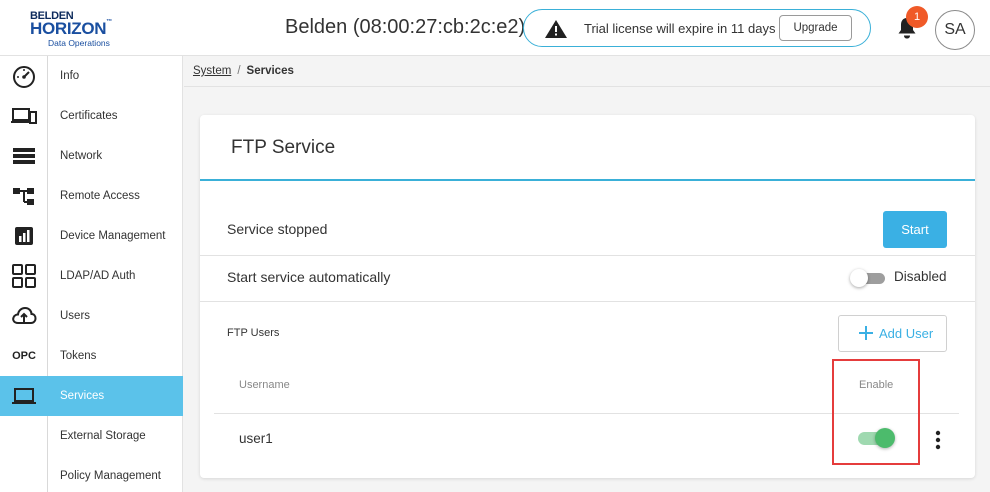 Image resolution: width=990 pixels, height=492 pixels. What do you see at coordinates (815, 28) in the screenshot?
I see `upgrade-button: Upgrade` at bounding box center [815, 28].